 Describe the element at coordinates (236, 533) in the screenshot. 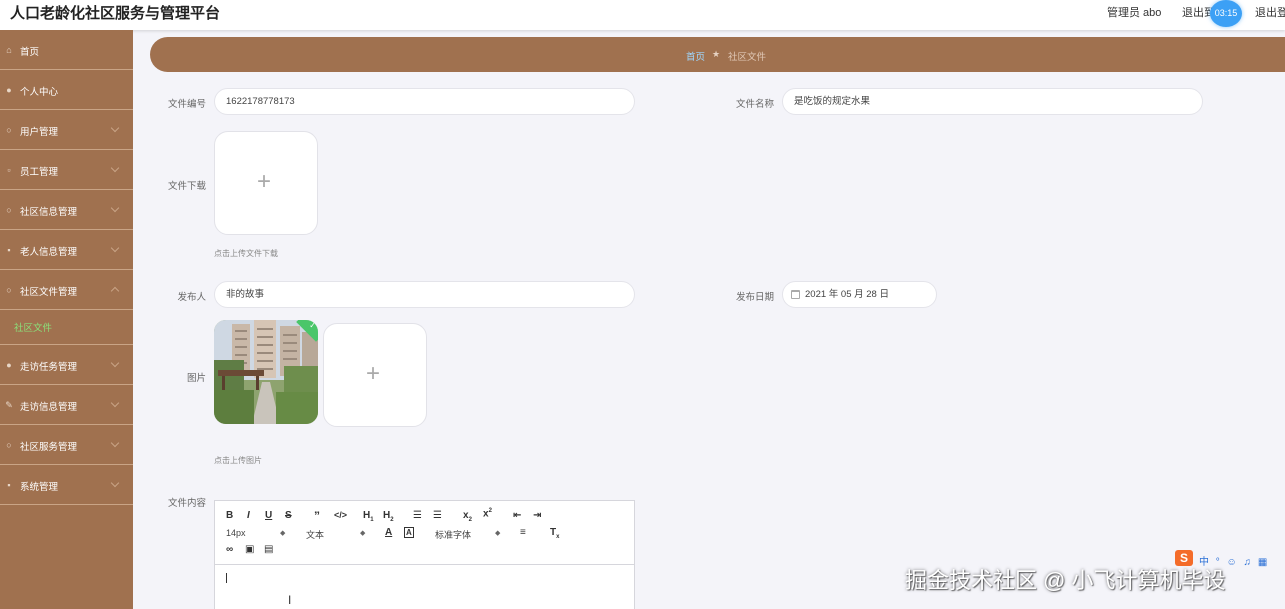

I see `font-size-value: 14px` at that location.